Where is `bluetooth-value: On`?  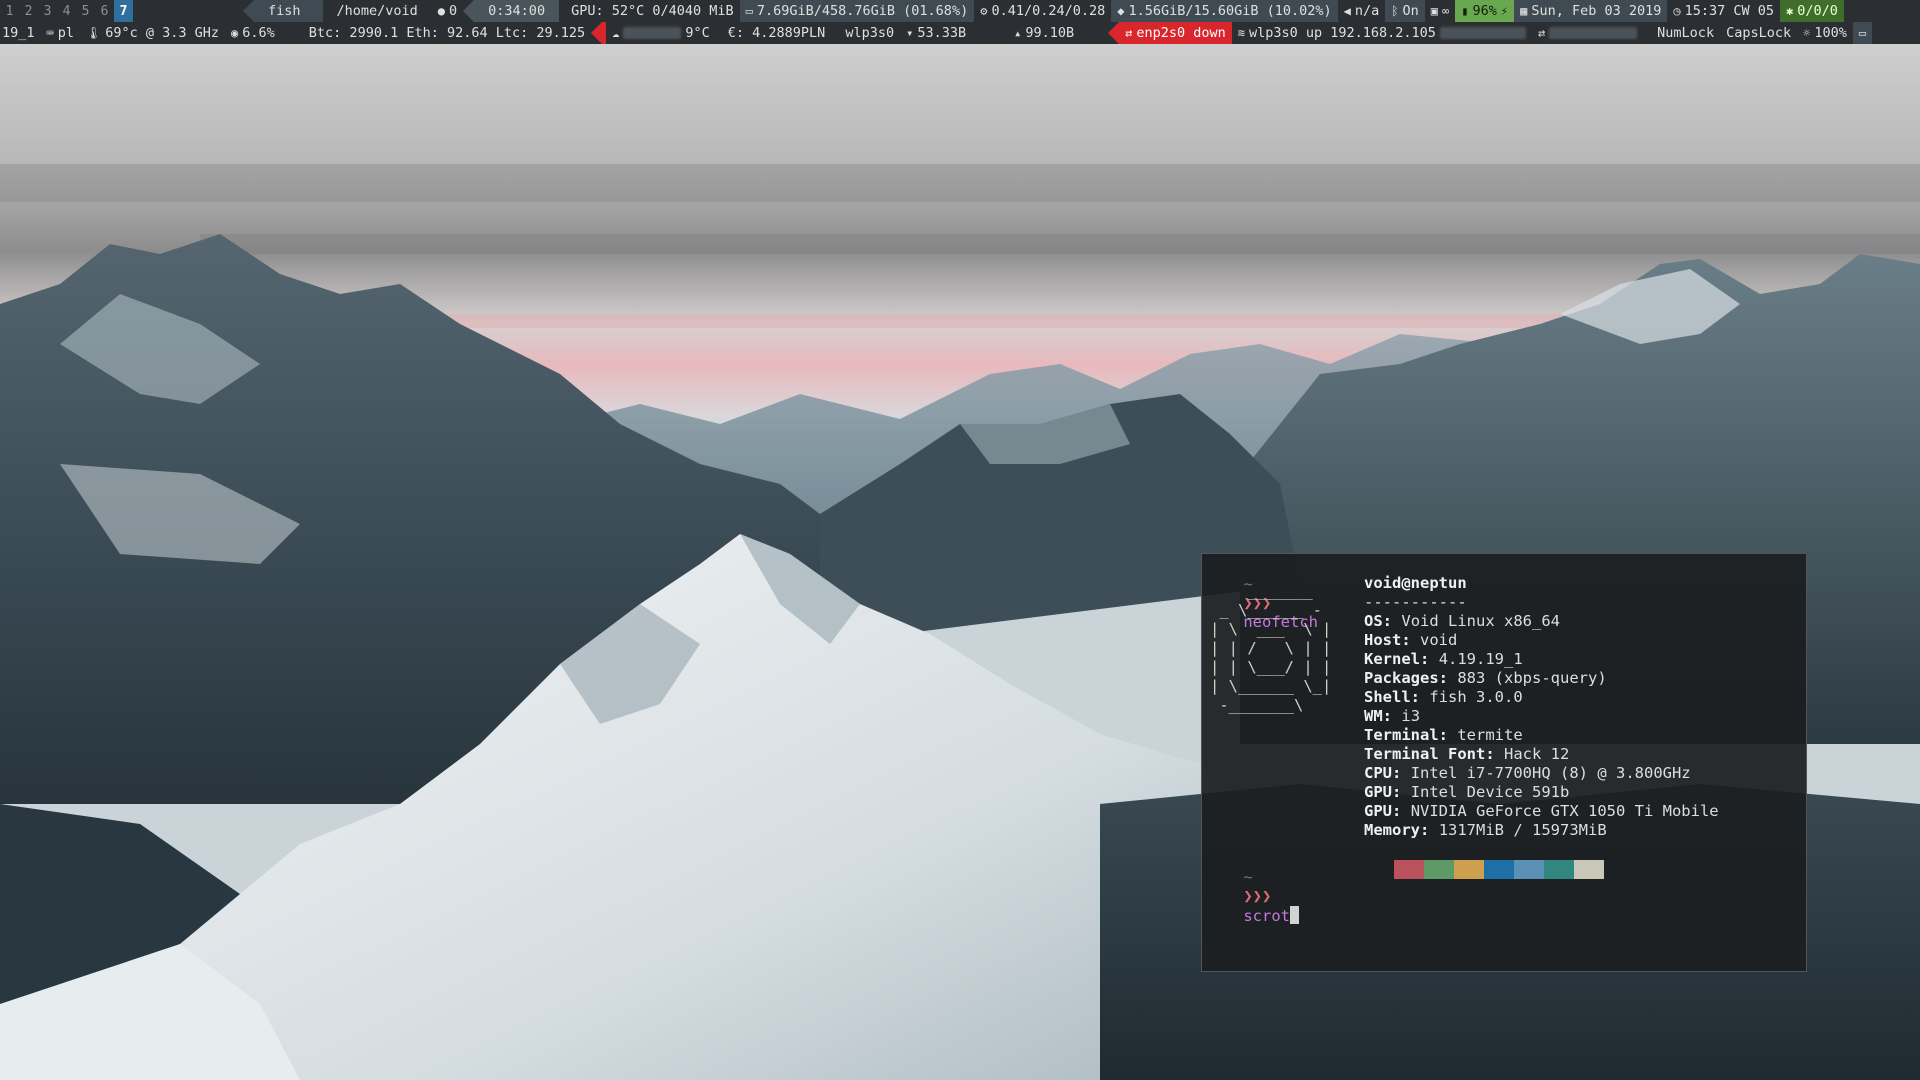 bluetooth-value: On is located at coordinates (1410, 11).